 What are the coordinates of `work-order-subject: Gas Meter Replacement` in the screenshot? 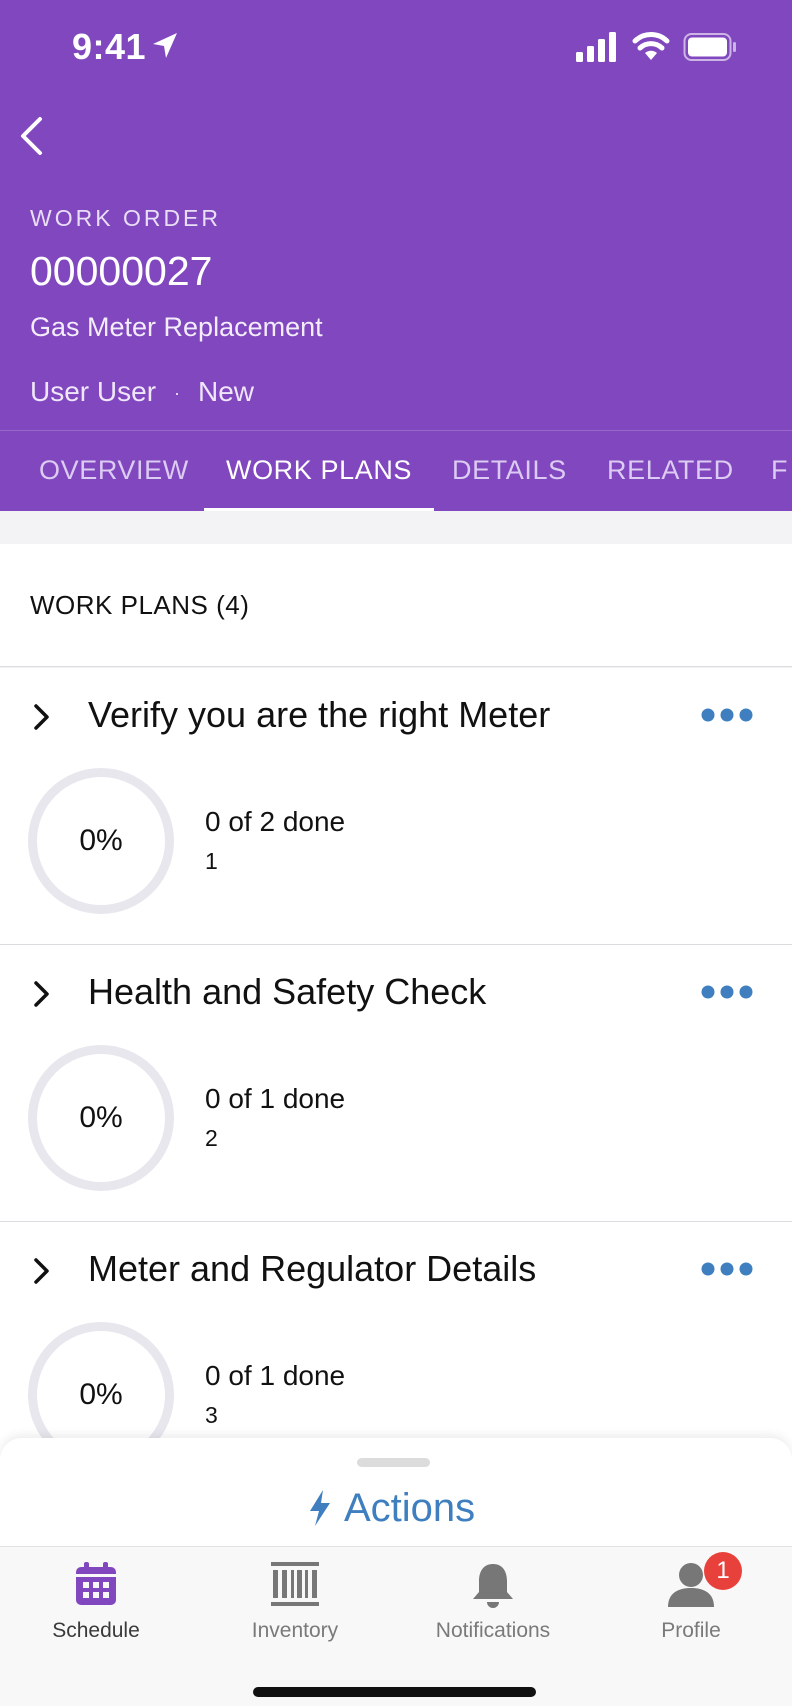 It's located at (176, 327).